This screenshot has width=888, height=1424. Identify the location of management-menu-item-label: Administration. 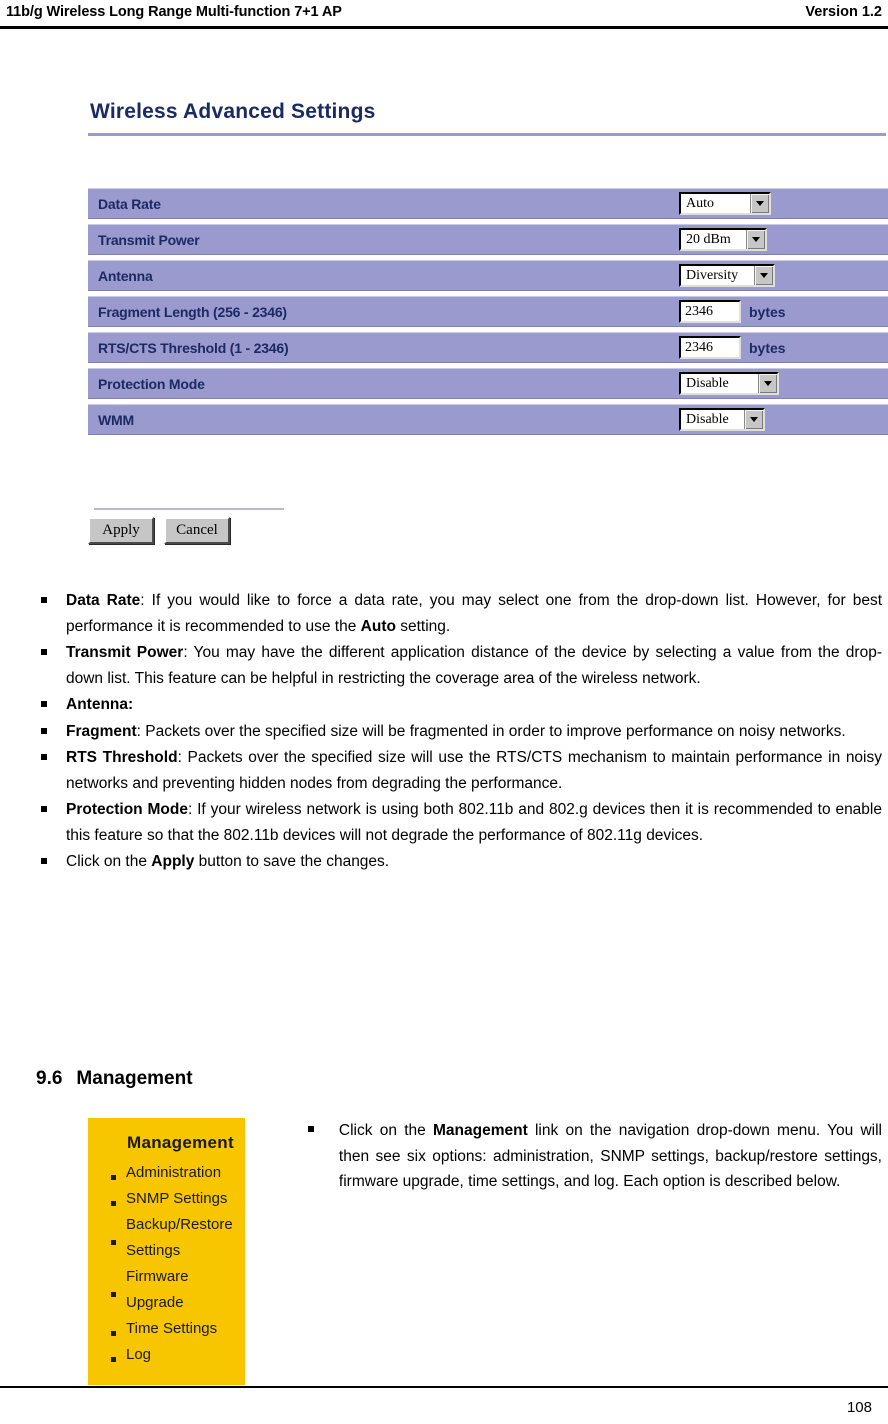
(174, 1172).